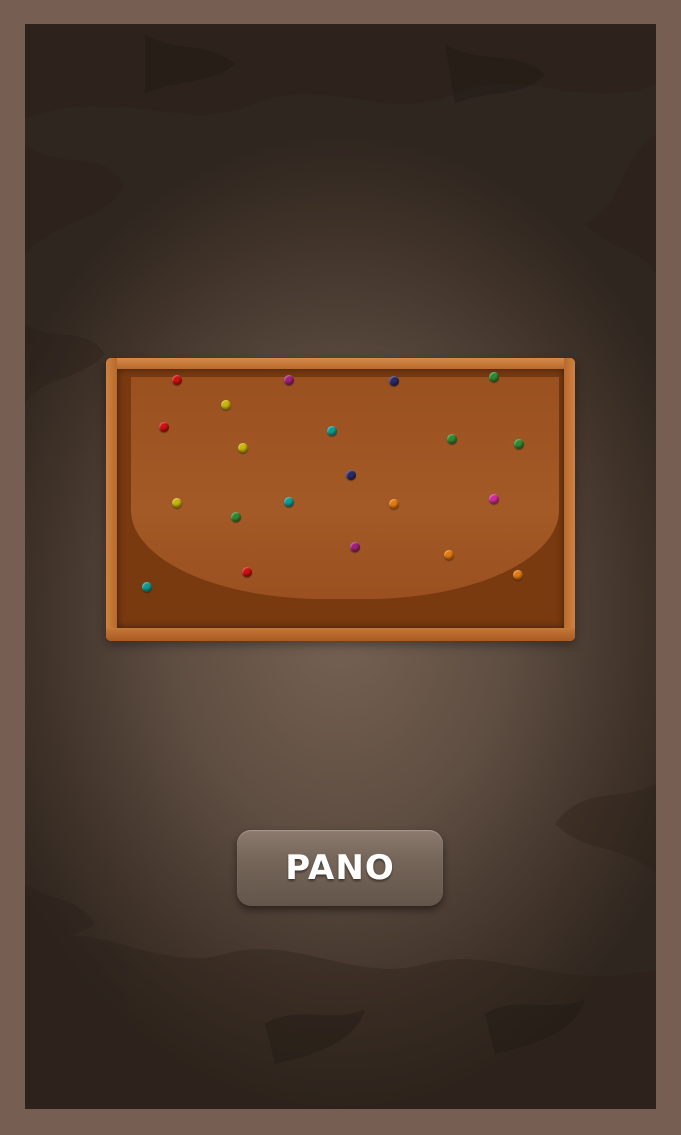 This screenshot has height=1135, width=681. What do you see at coordinates (111, 499) in the screenshot?
I see `tray-frame-left` at bounding box center [111, 499].